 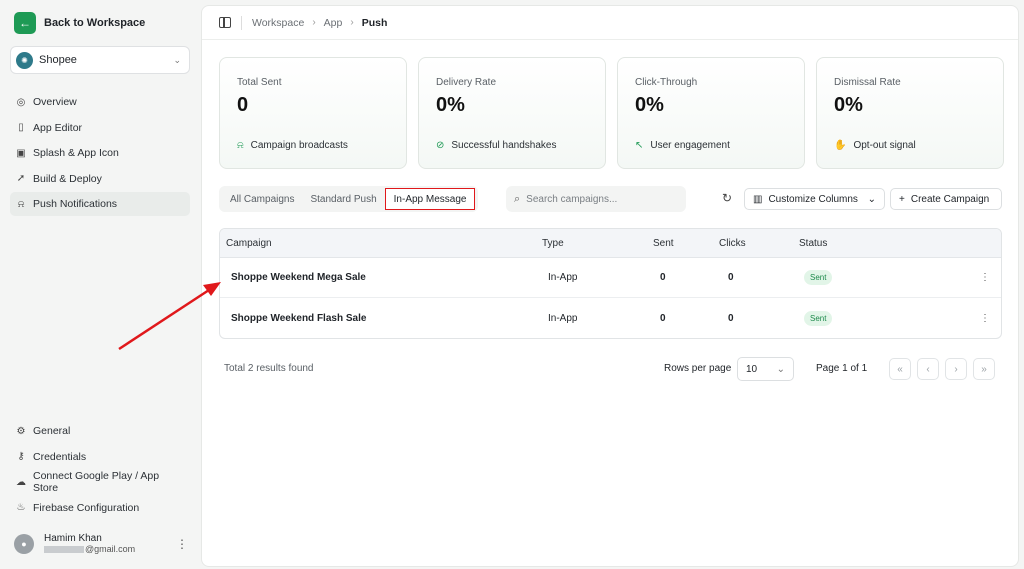 What do you see at coordinates (21, 102) in the screenshot?
I see `gauge-icon: ◎` at bounding box center [21, 102].